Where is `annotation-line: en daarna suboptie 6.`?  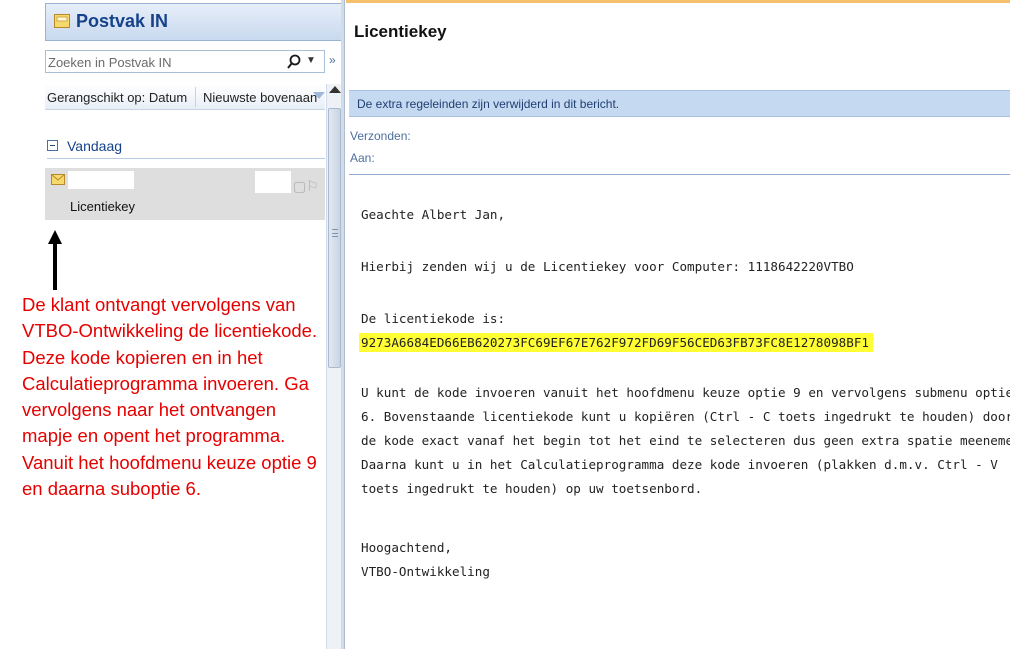 annotation-line: en daarna suboptie 6. is located at coordinates (111, 489).